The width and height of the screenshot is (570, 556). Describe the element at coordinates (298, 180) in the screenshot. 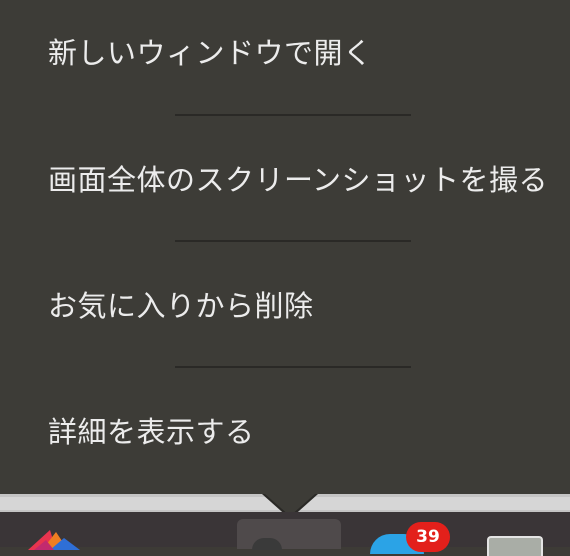

I see `menu-item-full-screenshot: 画面全体のスクリーンショットを撮る` at that location.